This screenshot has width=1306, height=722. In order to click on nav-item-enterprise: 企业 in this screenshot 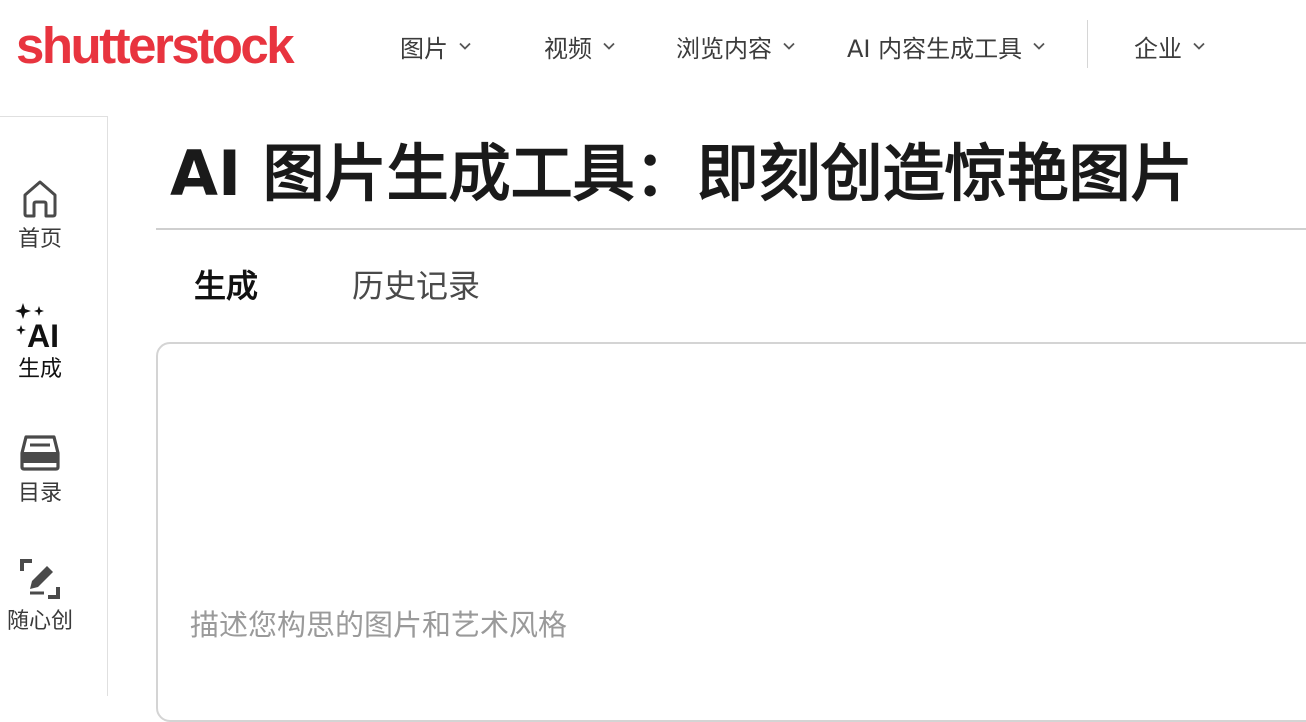, I will do `click(1170, 46)`.